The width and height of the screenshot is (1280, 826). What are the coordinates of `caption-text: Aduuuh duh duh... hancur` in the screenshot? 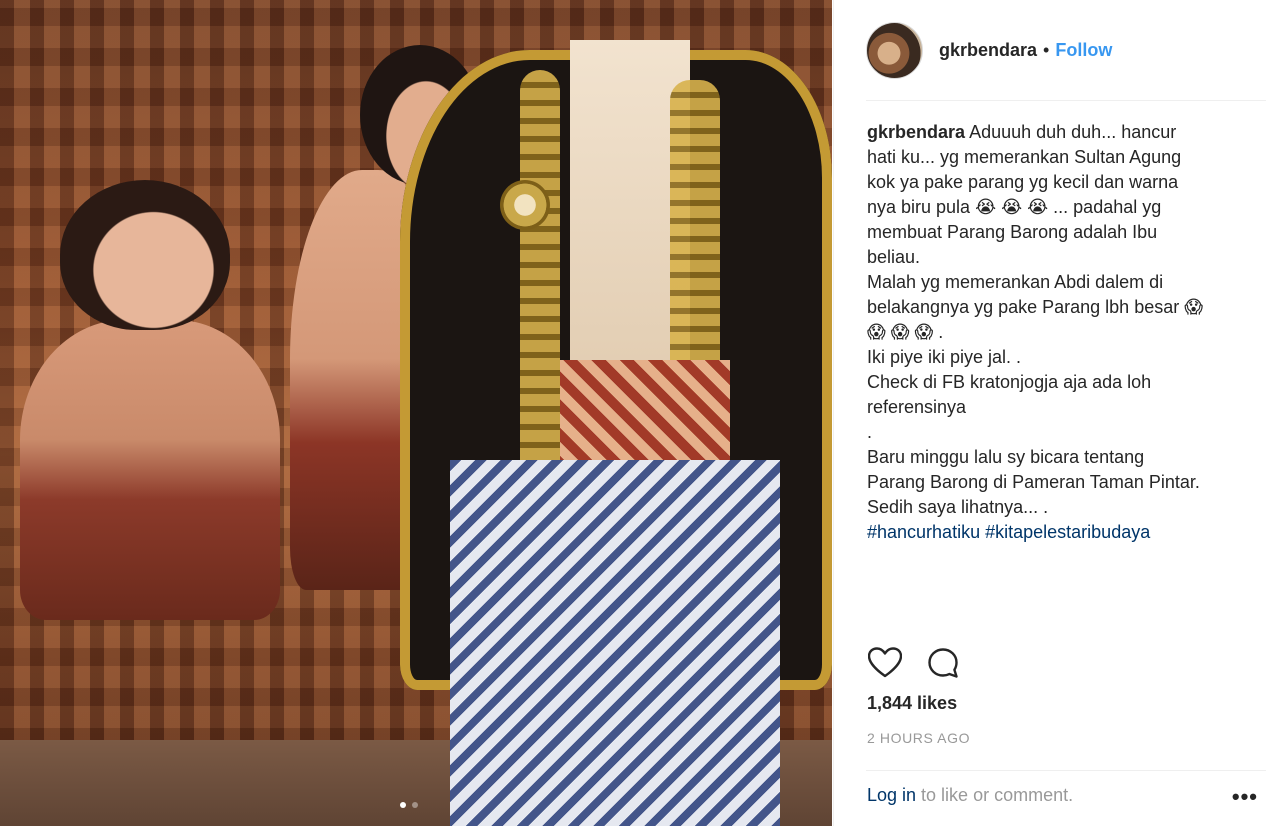 It's located at (1073, 132).